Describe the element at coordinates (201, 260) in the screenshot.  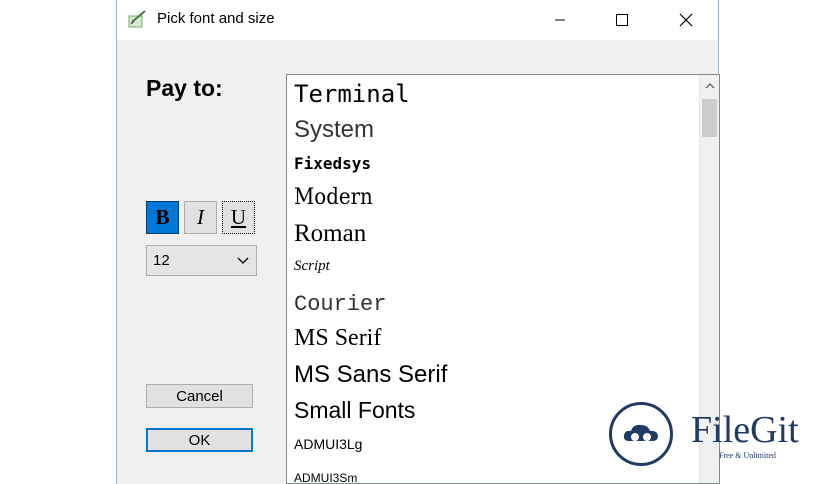
I see `font-size-select: 12` at that location.